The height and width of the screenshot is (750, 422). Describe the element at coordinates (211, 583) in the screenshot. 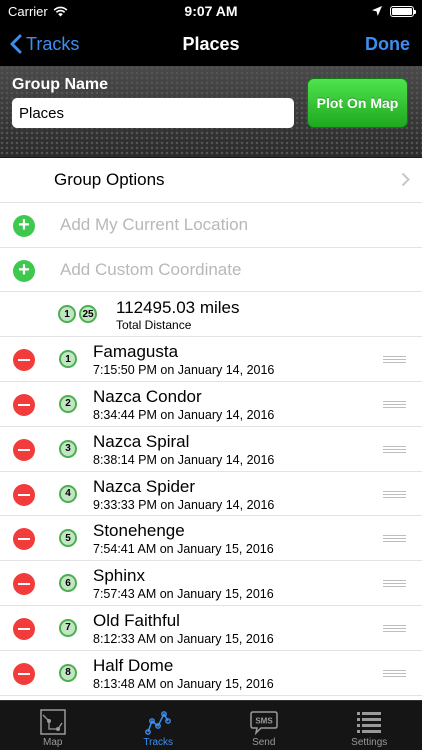

I see `place-row: 6 Sphinx 7:57:43 AM on January 15, 2016` at that location.